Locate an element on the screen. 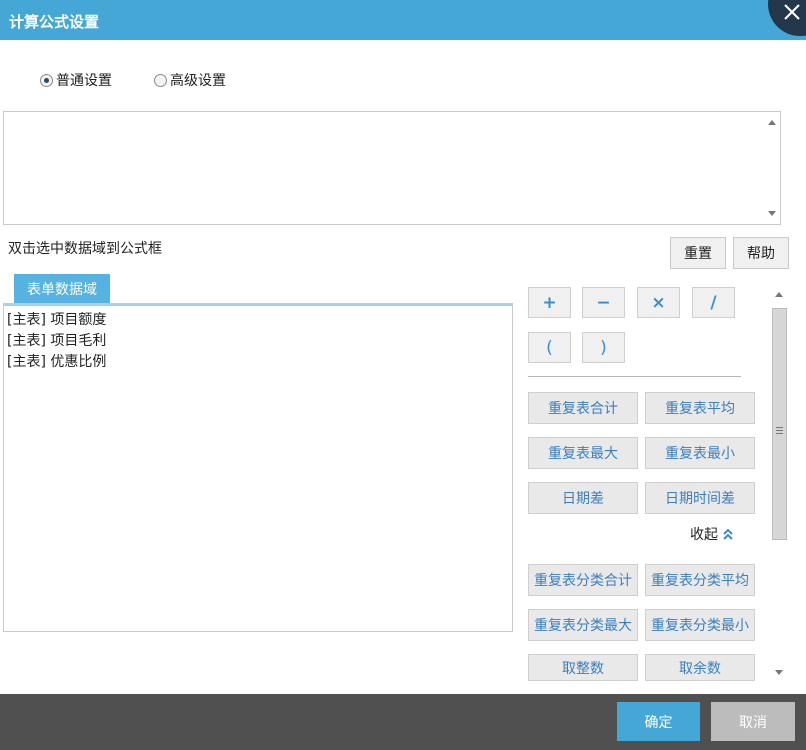 The width and height of the screenshot is (806, 750). multiply-button: × is located at coordinates (658, 302).